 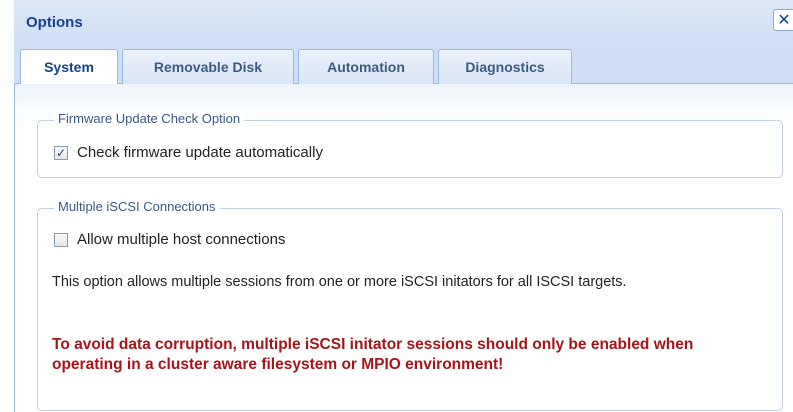 I want to click on tab-automation: Automation, so click(x=366, y=66).